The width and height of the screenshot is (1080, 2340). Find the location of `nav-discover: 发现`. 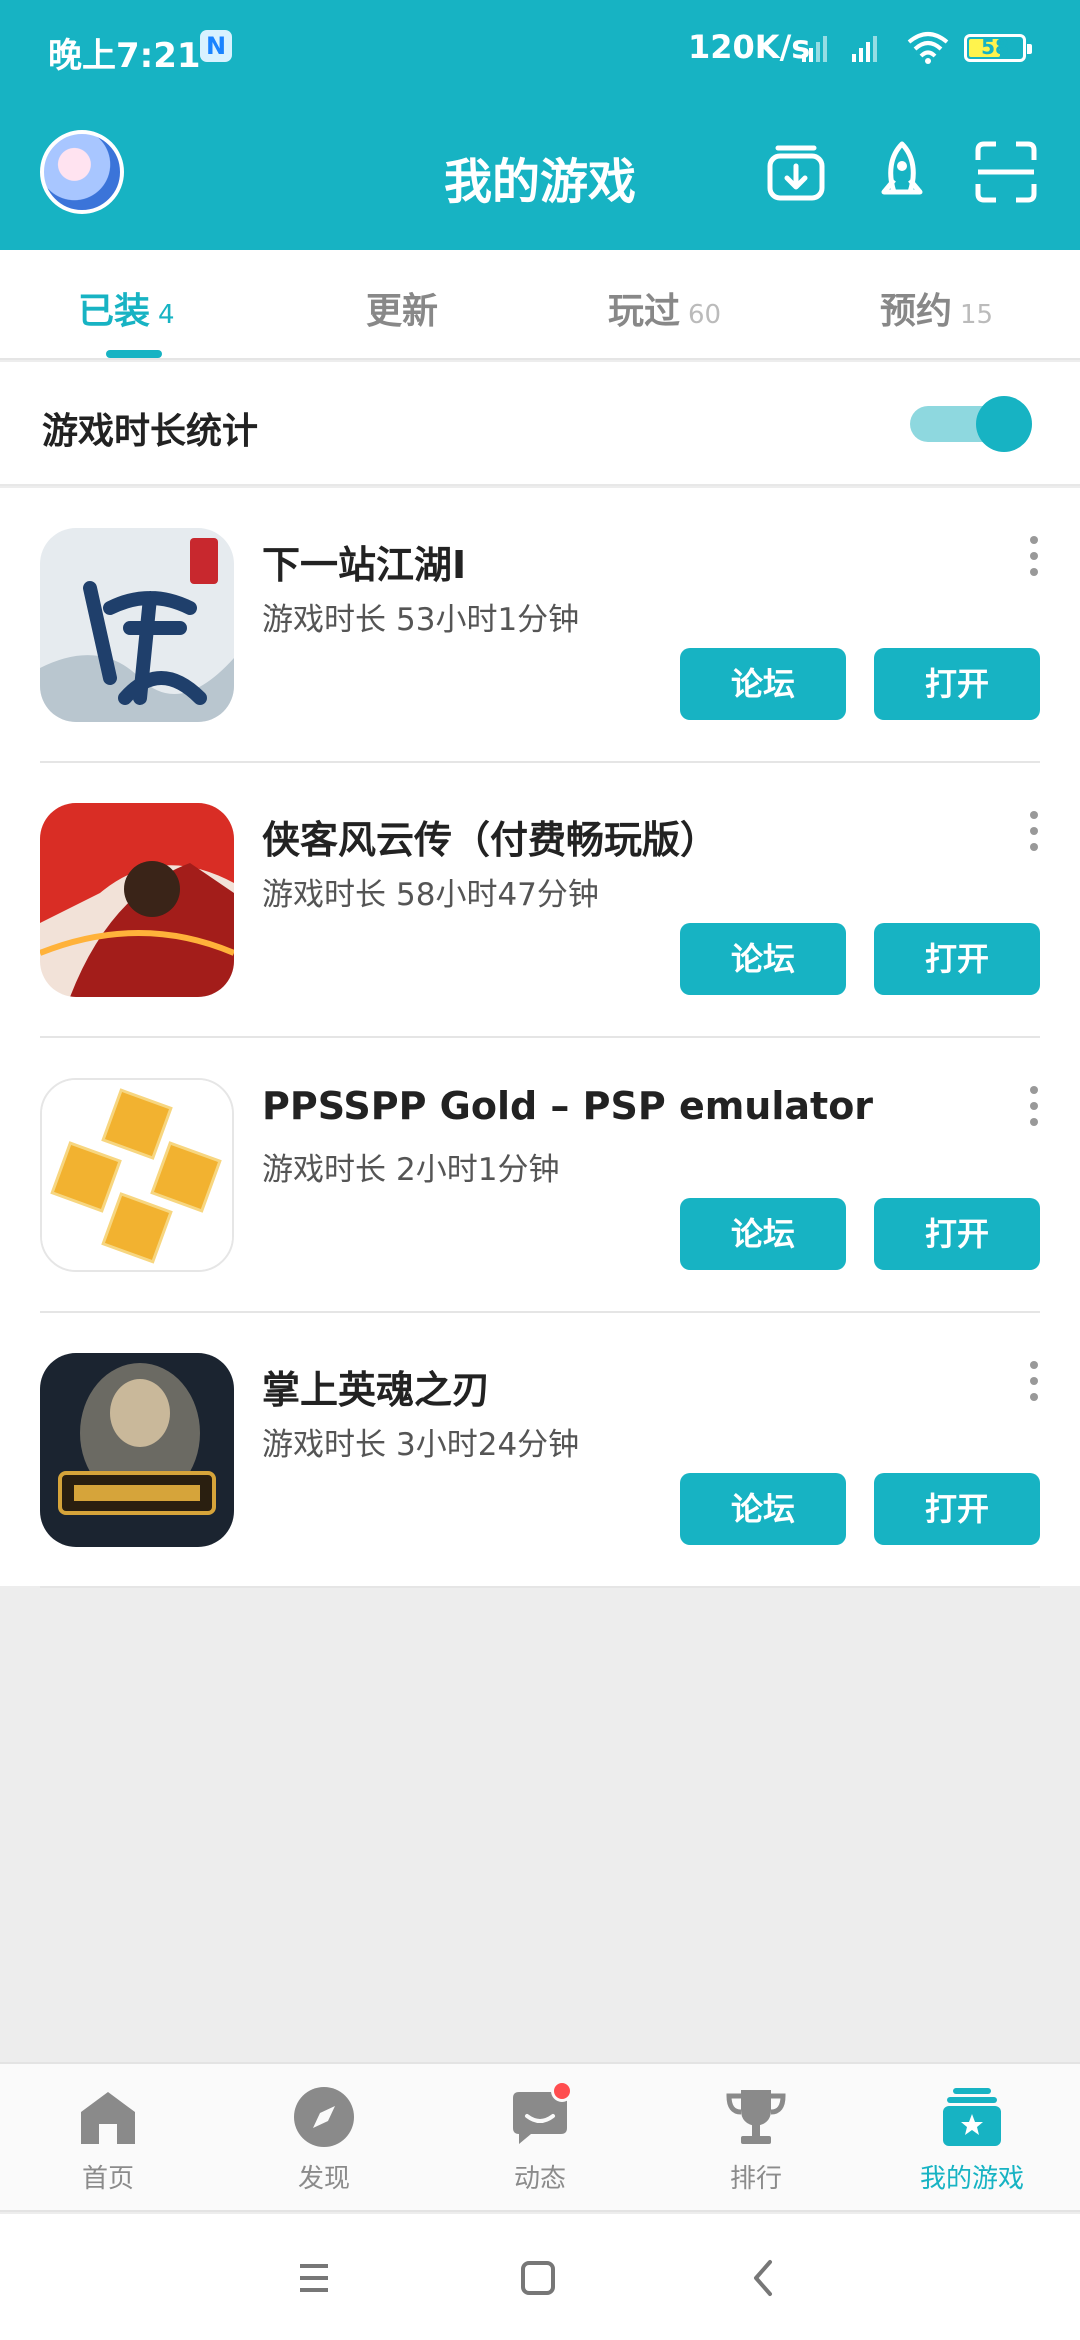

nav-discover: 发现 is located at coordinates (324, 2139).